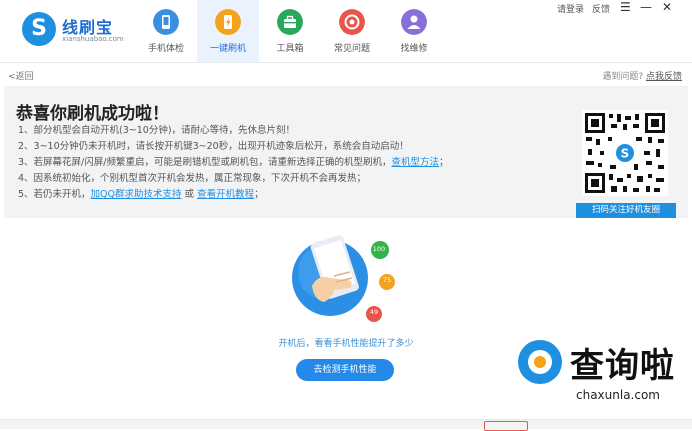 The width and height of the screenshot is (692, 431). I want to click on step-item: 5、若仍未开机，加QQ群求助技术支持 或 查看开机教程；, so click(233, 195).